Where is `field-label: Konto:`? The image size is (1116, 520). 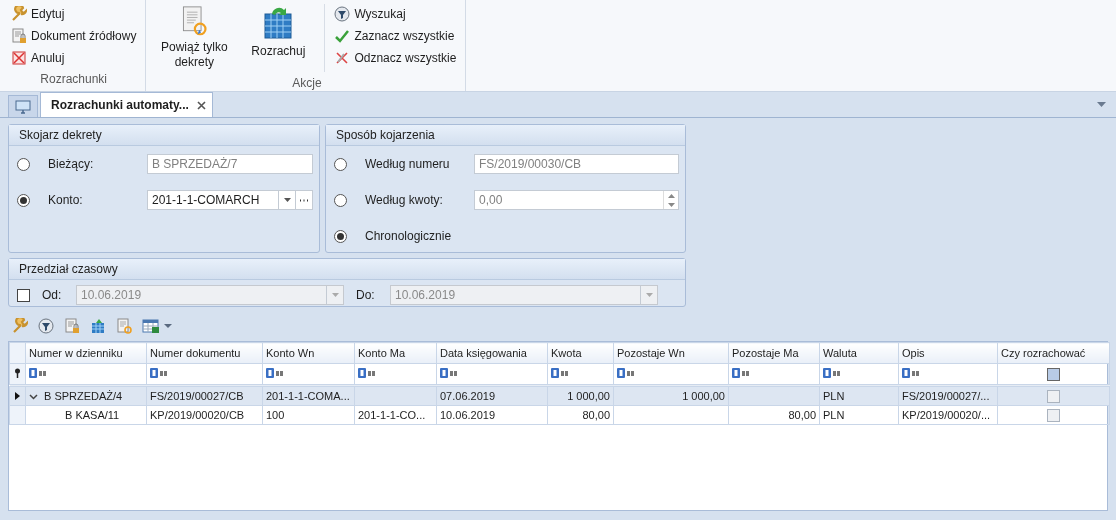
field-label: Konto: is located at coordinates (66, 200).